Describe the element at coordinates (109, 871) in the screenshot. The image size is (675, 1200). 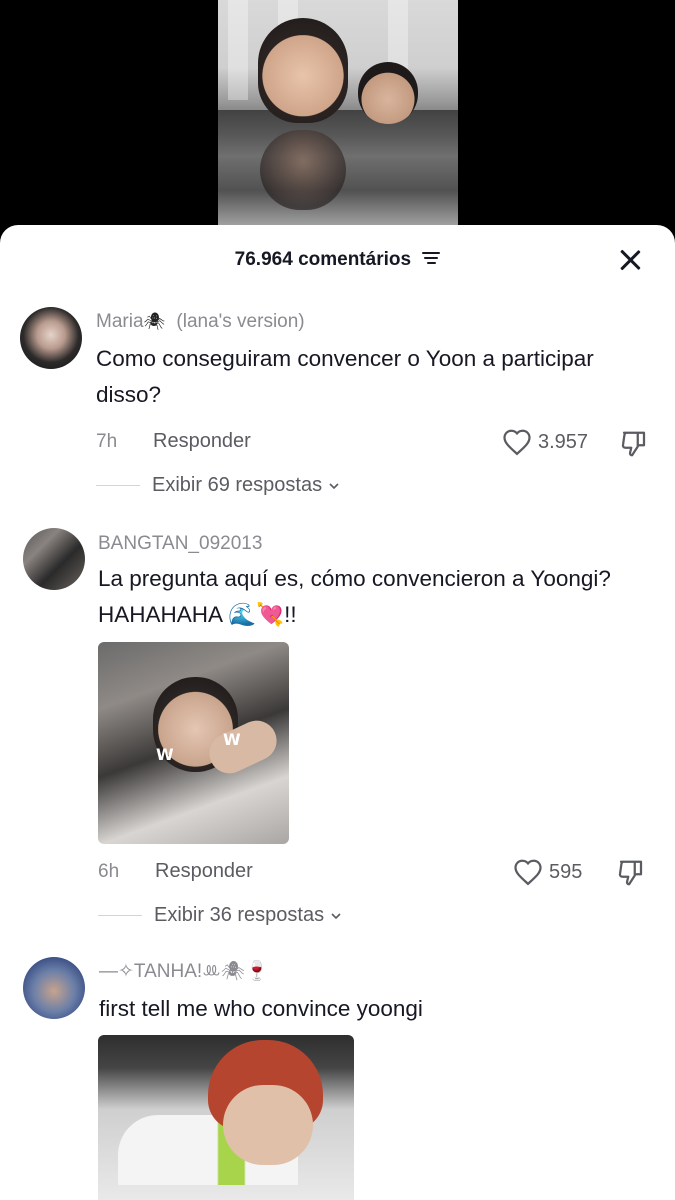
I see `comment-time: 6h` at that location.